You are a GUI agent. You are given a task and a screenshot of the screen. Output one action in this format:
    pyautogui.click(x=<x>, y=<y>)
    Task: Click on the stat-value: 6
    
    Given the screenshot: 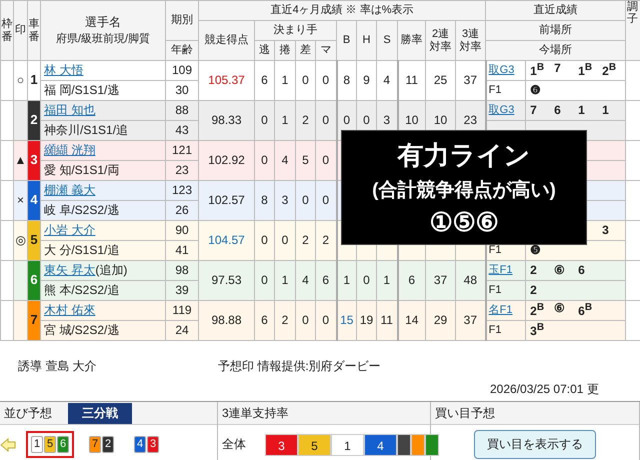 What is the action you would take?
    pyautogui.click(x=264, y=319)
    